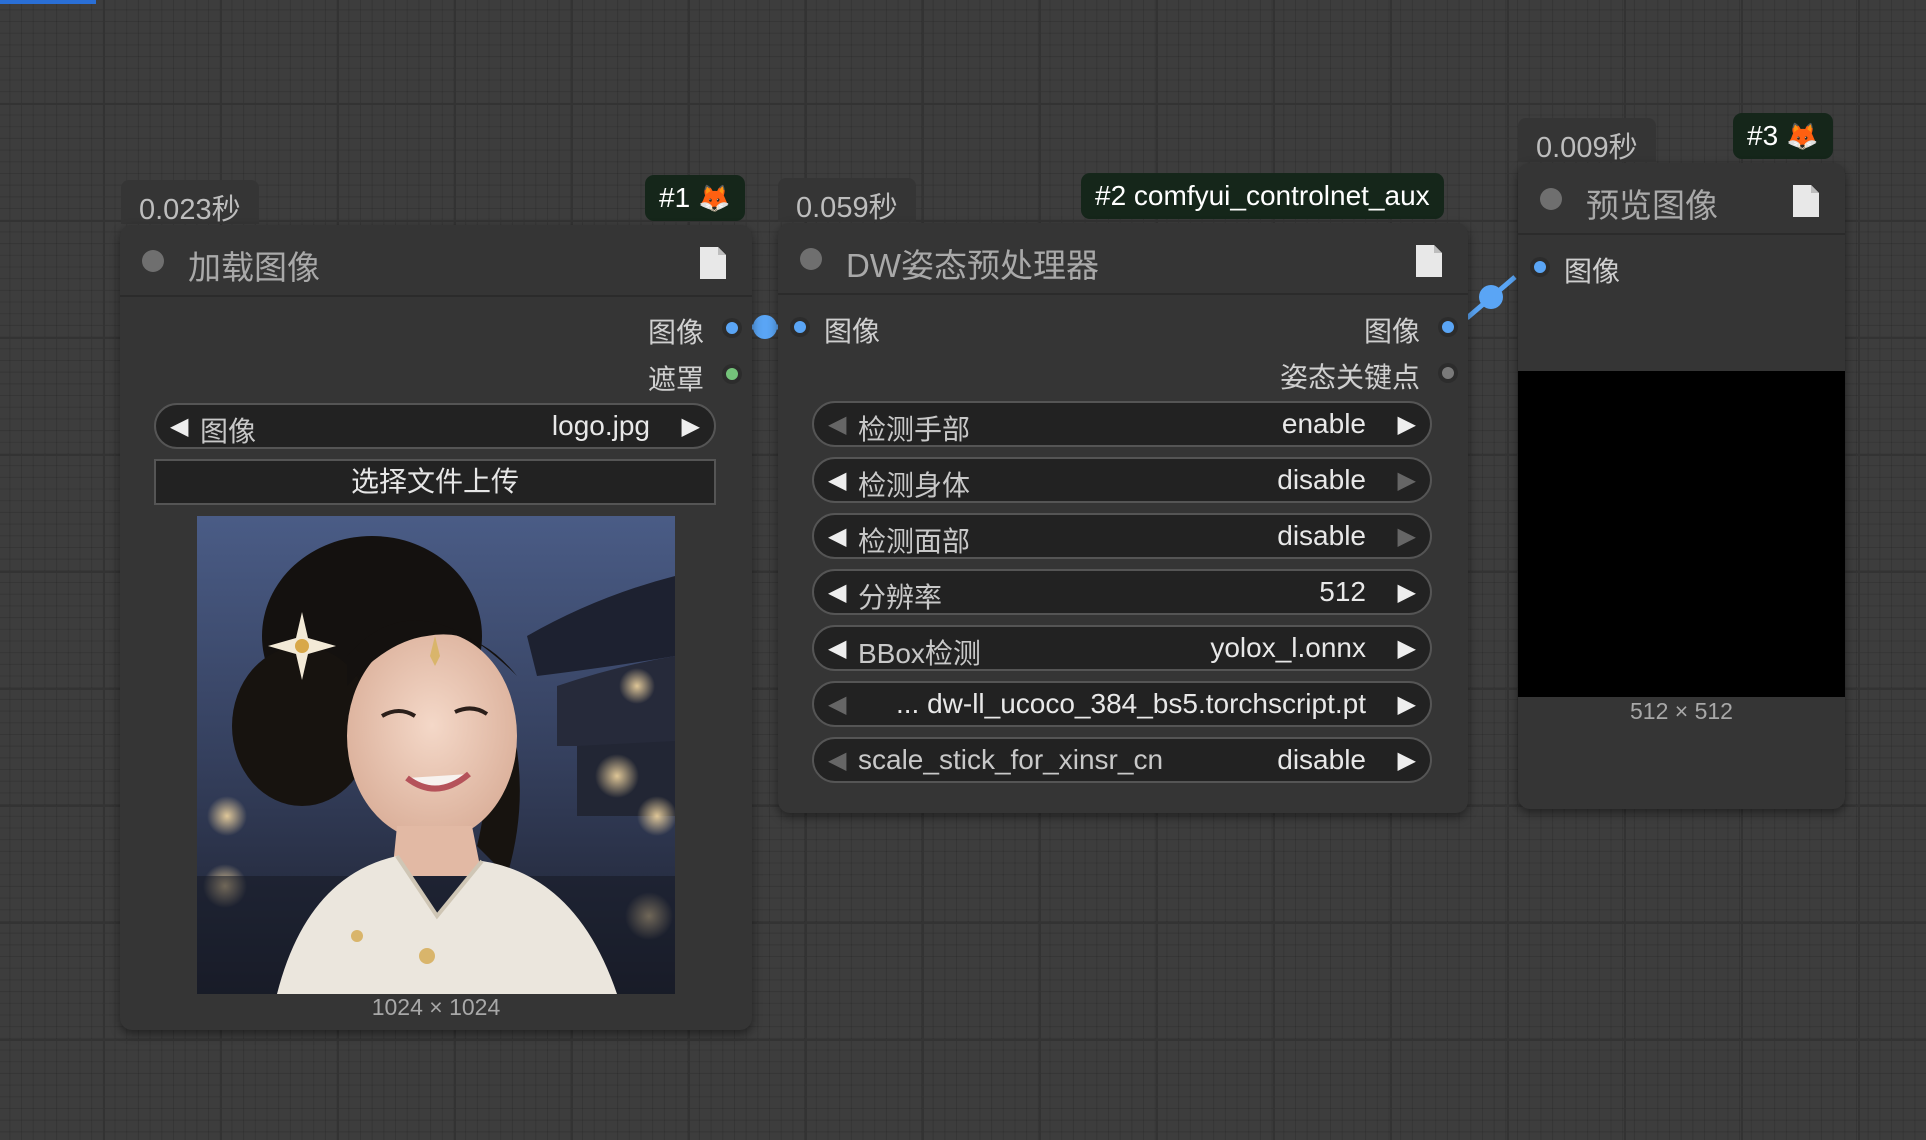  What do you see at coordinates (254, 267) in the screenshot?
I see `node-title: 加载图像` at bounding box center [254, 267].